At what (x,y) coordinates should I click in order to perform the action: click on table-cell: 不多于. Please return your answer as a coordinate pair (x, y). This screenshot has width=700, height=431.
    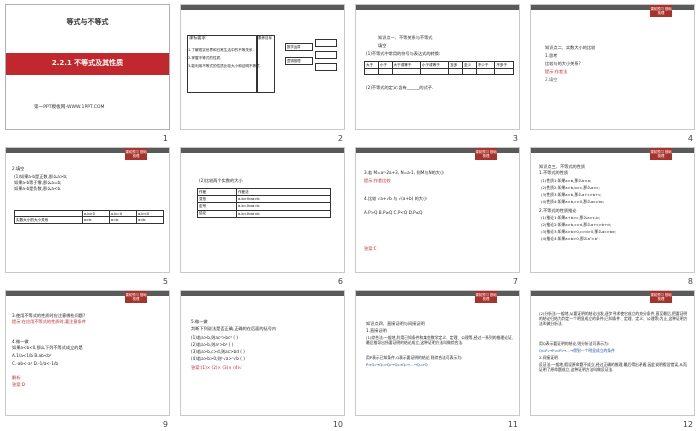
    Looking at the image, I should click on (504, 65).